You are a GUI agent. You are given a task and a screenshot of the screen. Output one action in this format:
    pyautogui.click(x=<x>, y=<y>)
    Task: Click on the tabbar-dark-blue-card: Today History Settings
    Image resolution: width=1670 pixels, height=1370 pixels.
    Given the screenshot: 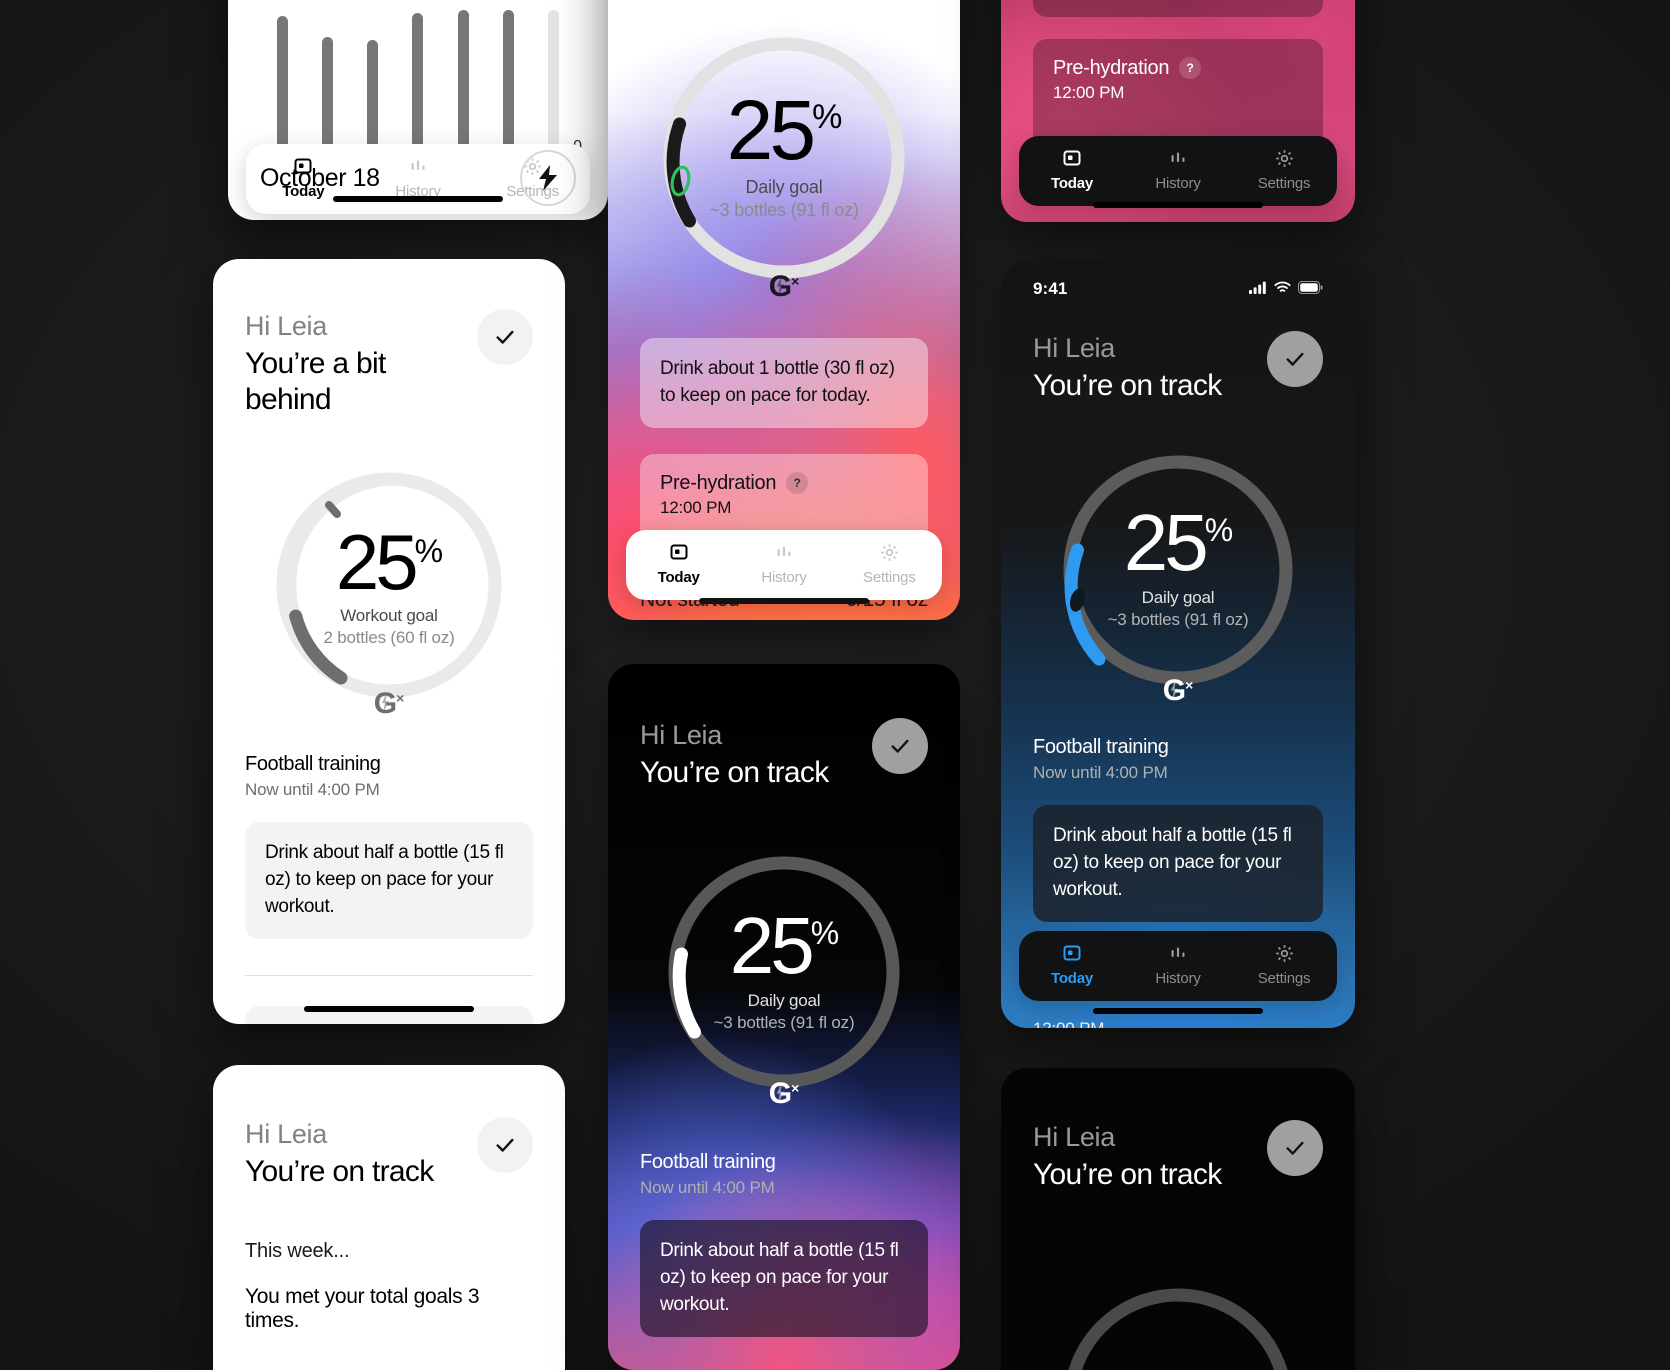 What is the action you would take?
    pyautogui.click(x=1178, y=966)
    